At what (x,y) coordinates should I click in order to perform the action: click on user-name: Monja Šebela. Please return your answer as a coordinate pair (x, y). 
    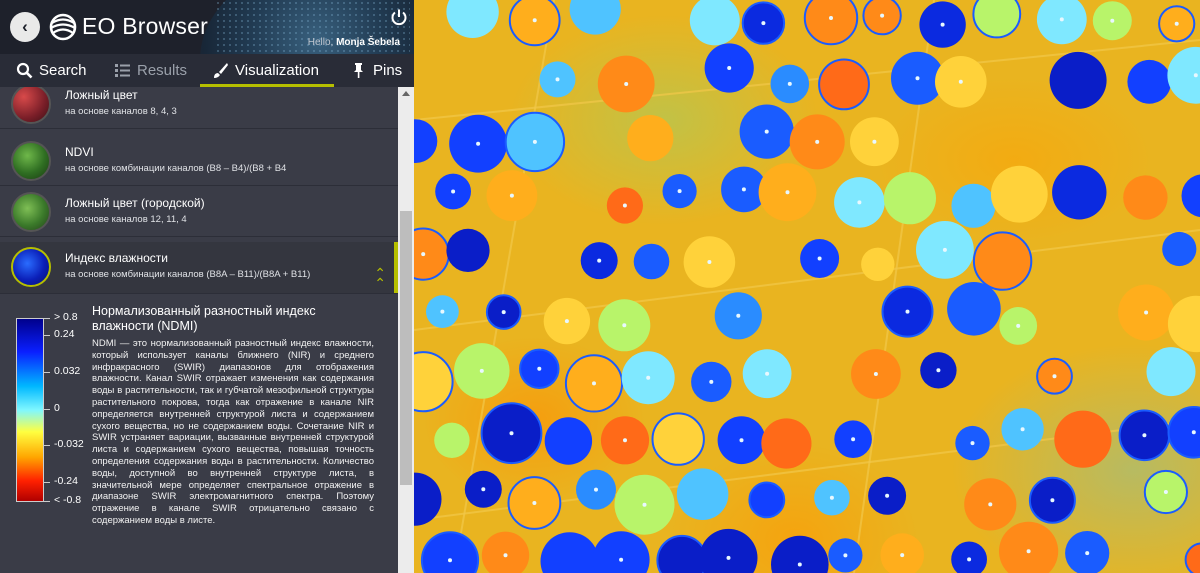
    Looking at the image, I should click on (368, 42).